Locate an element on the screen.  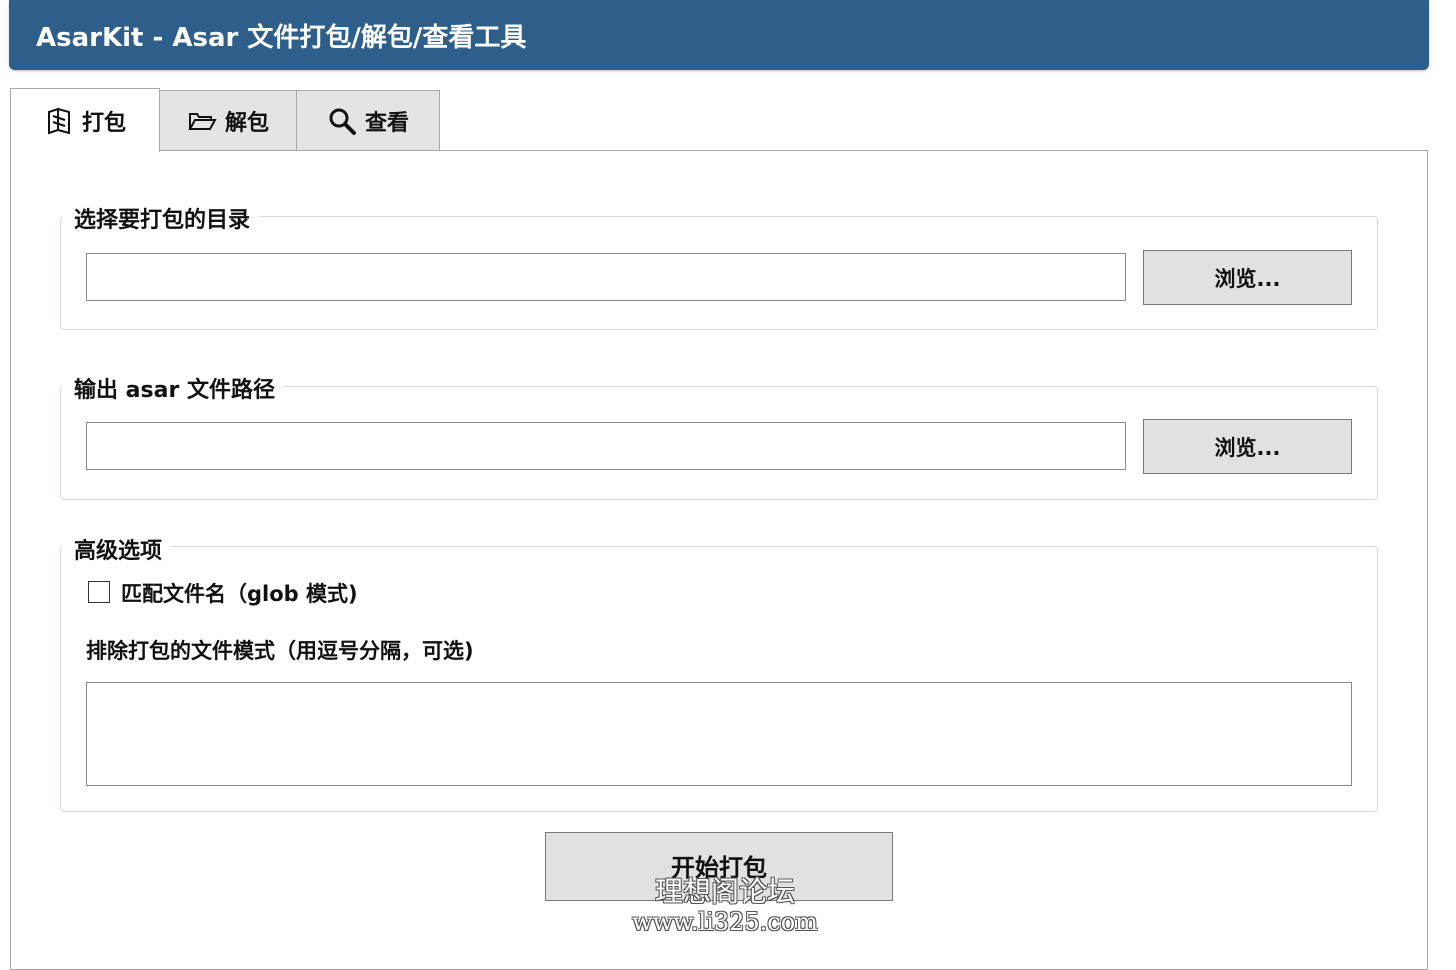
glob-checkbox is located at coordinates (99, 592).